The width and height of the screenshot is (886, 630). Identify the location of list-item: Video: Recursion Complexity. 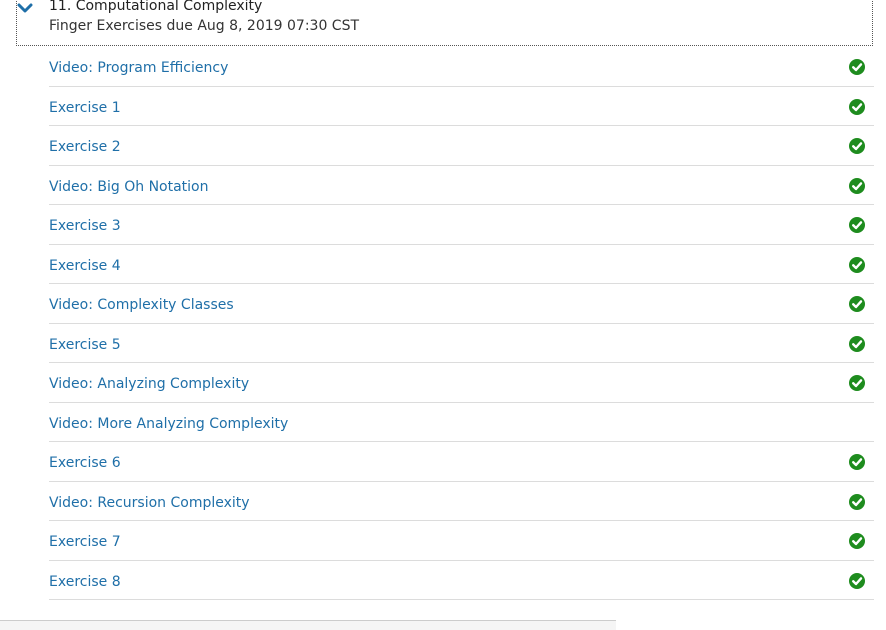
(461, 501).